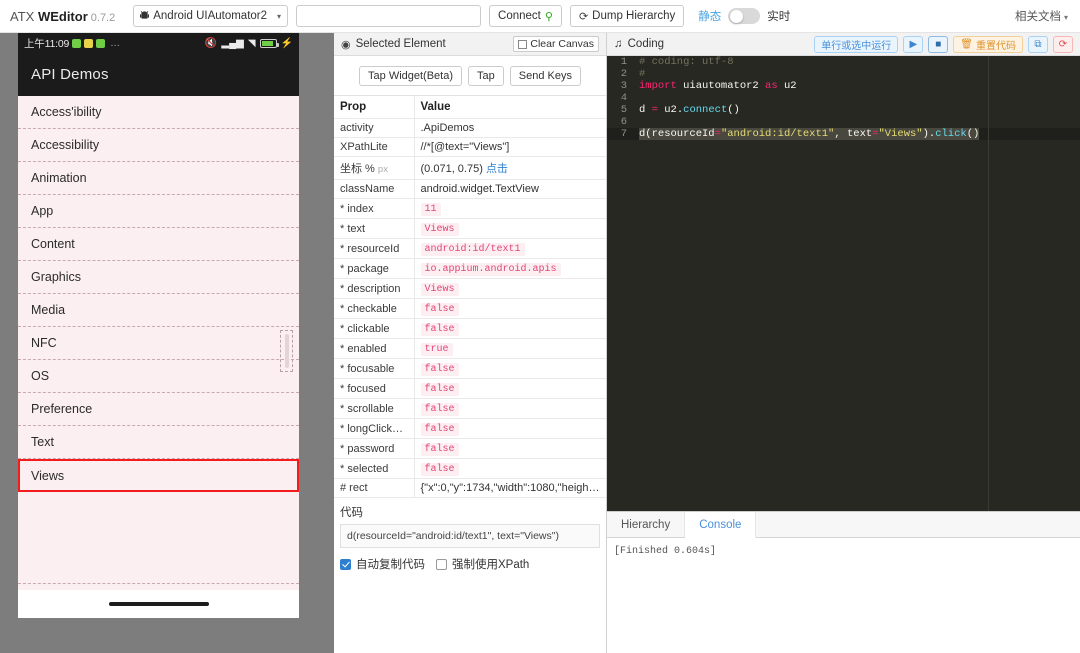  Describe the element at coordinates (158, 343) in the screenshot. I see `list-item: NFC` at that location.